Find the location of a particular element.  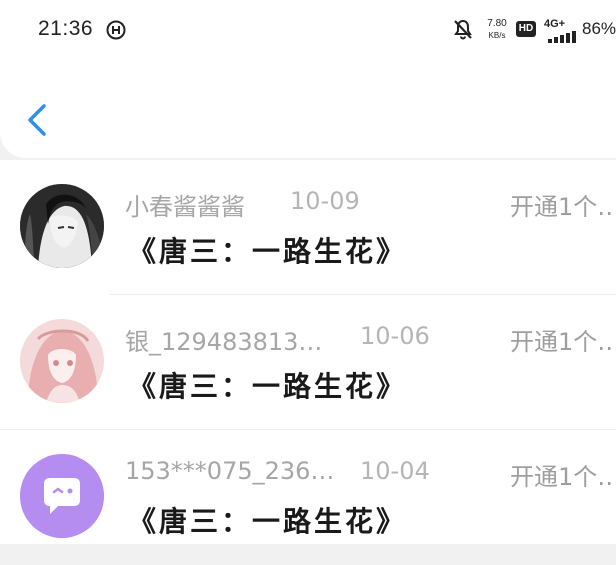

network-speed-unit: KB/s is located at coordinates (497, 35).